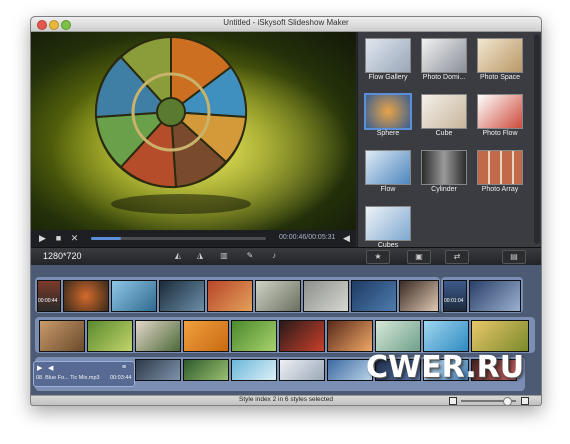 This screenshot has height=444, width=570. I want to click on music-volume-icon: ◀, so click(50, 368).